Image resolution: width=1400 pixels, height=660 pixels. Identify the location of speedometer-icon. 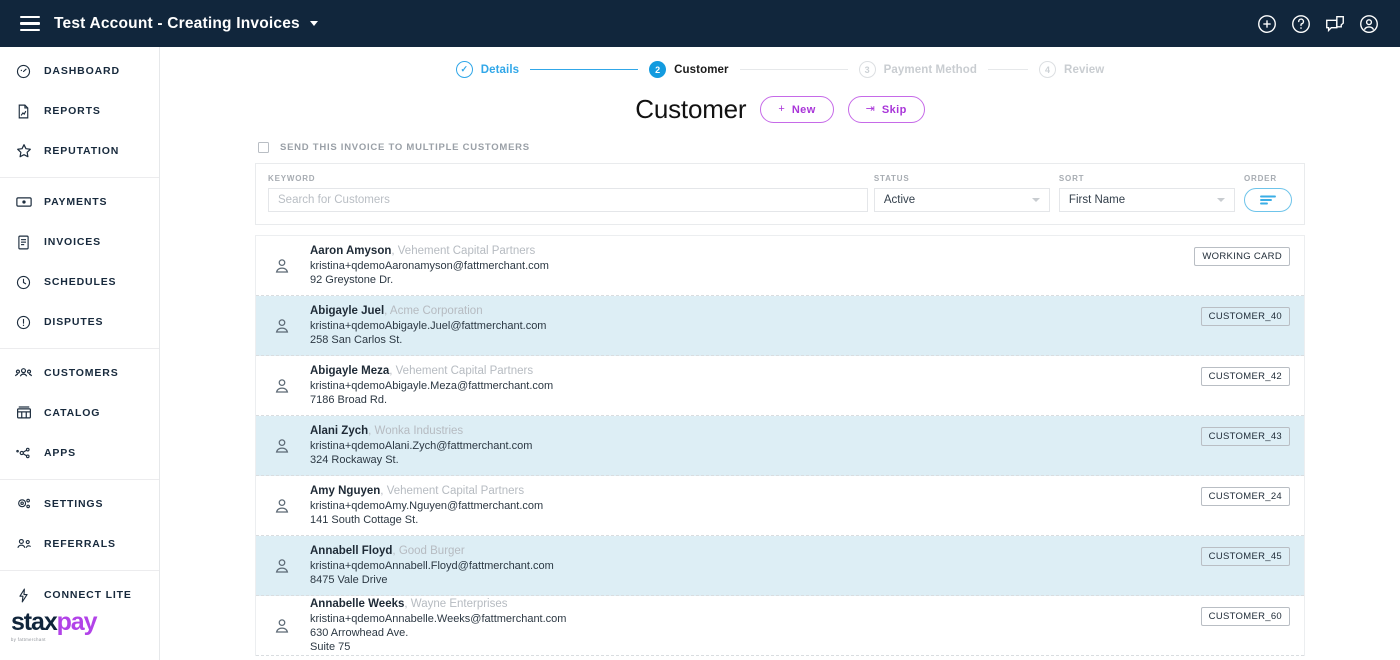
(23, 71).